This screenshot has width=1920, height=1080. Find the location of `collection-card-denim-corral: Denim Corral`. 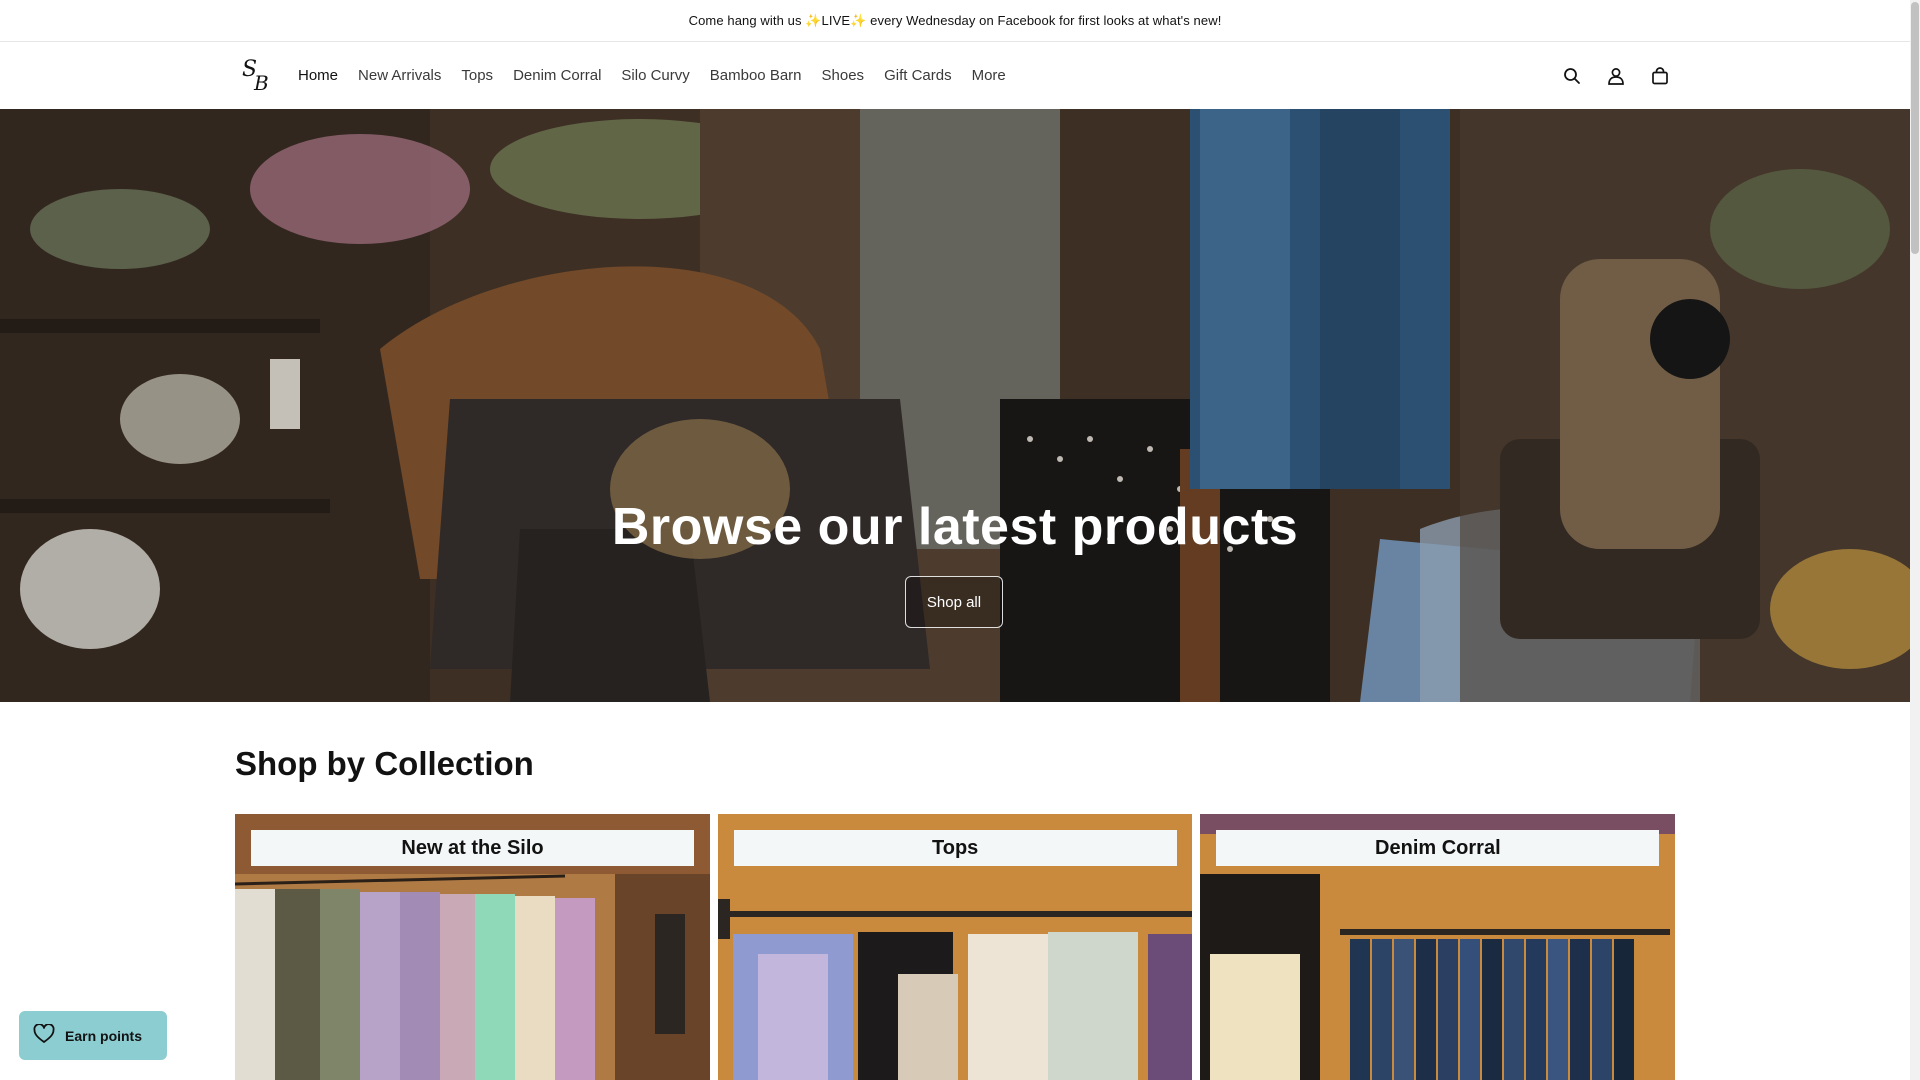

collection-card-denim-corral: Denim Corral is located at coordinates (1438, 947).